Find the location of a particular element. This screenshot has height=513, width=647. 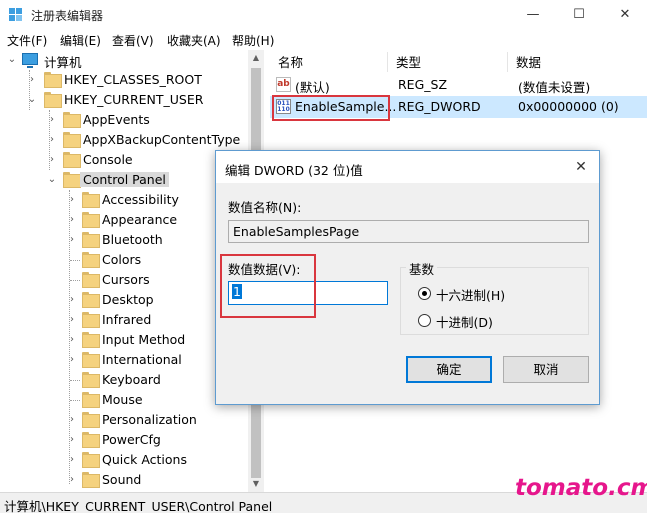

tree-item-console: › Console is located at coordinates (125, 160).